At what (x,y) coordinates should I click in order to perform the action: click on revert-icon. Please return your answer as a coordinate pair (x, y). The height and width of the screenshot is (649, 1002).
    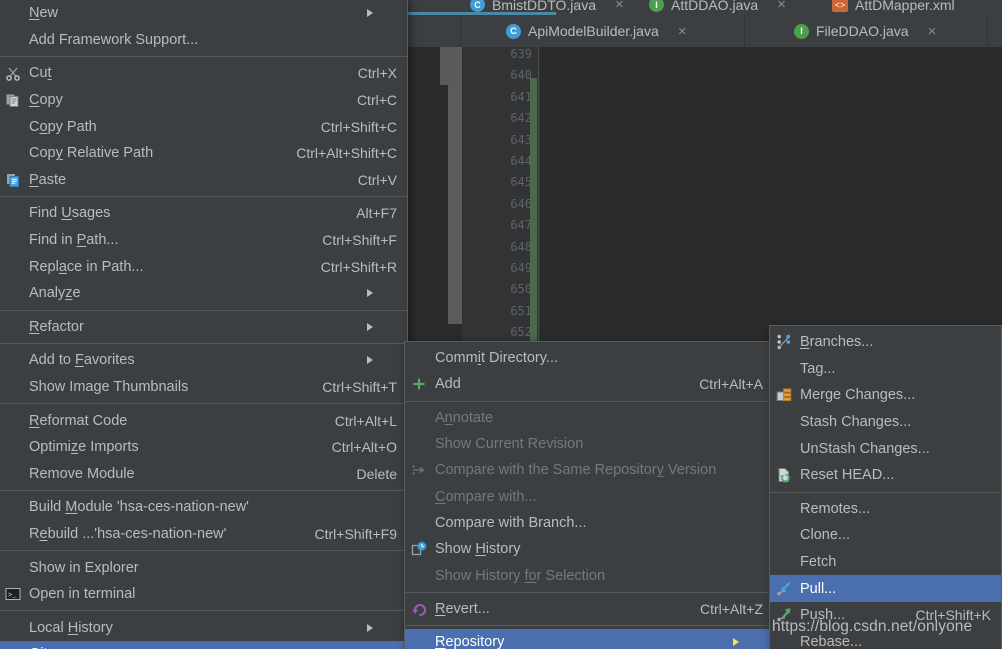
    Looking at the image, I should click on (419, 609).